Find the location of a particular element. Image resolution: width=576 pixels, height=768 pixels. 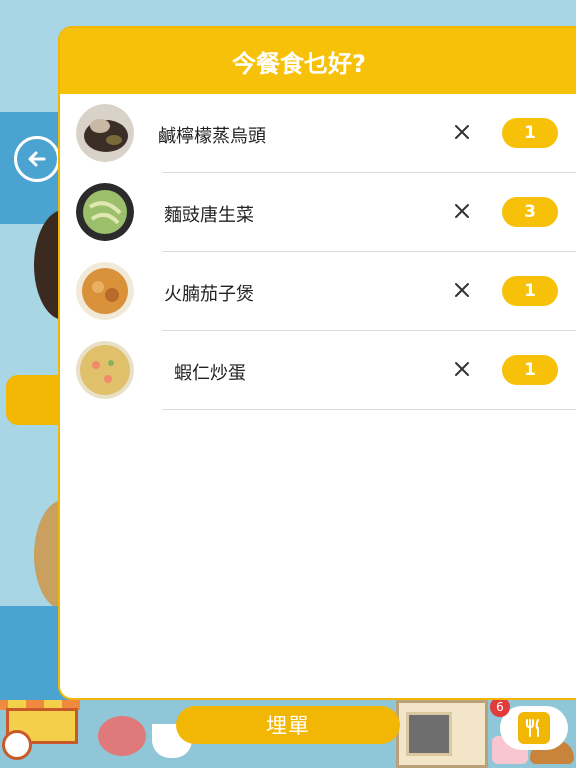

cart-wheel-illustration is located at coordinates (17, 745).